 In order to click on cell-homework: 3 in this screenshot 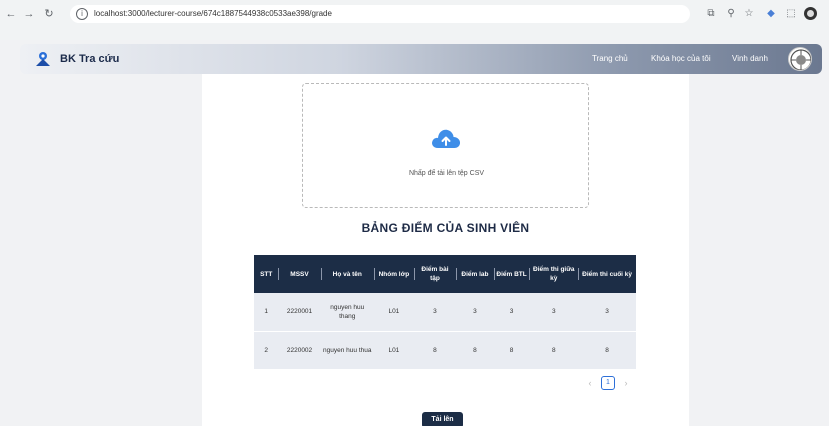, I will do `click(435, 312)`.